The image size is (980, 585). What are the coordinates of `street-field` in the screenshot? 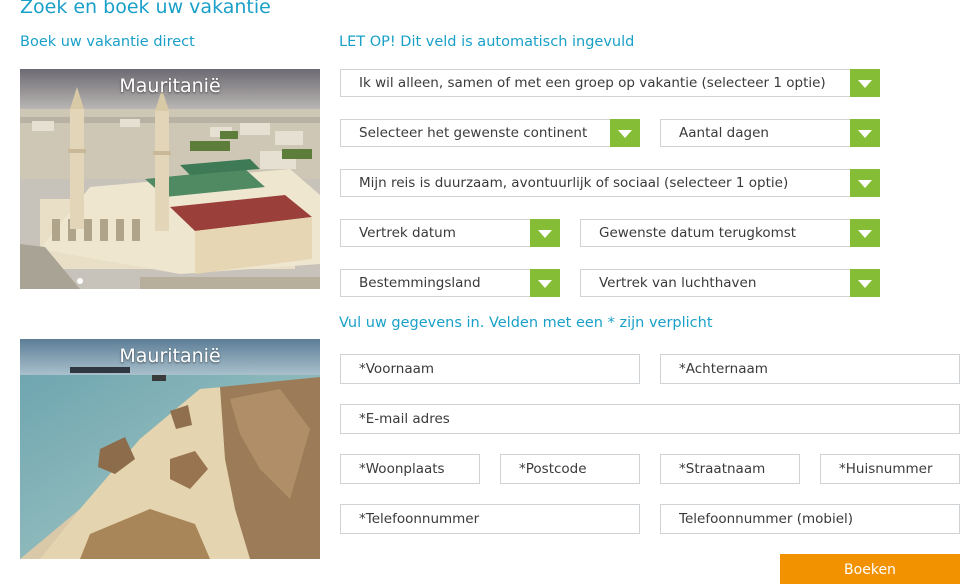 It's located at (730, 469).